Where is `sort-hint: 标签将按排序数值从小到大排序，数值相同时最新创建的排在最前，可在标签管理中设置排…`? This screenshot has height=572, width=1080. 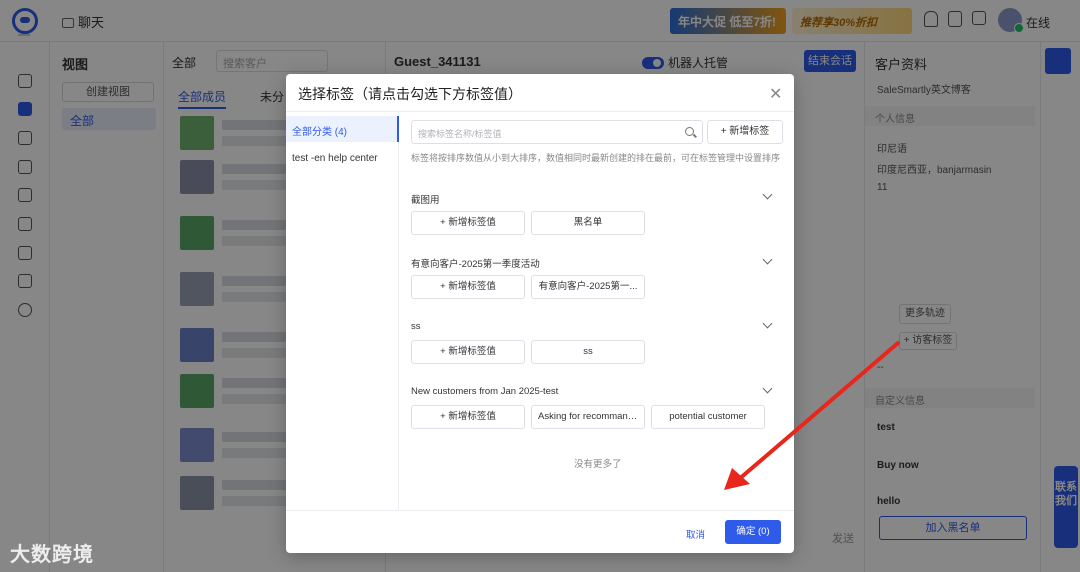
sort-hint: 标签将按排序数值从小到大排序，数值相同时最新创建的排在最前，可在标签管理中设置排… is located at coordinates (596, 158).